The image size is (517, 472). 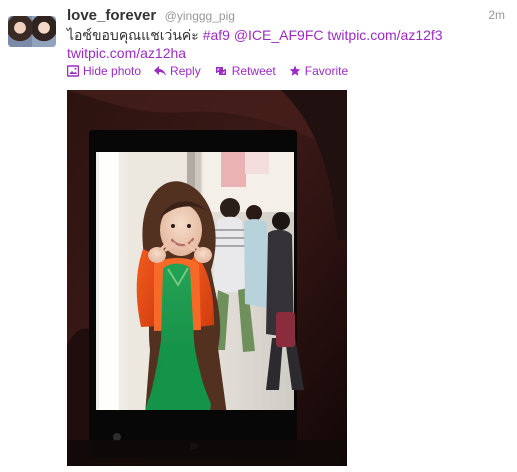 I want to click on hide-photo-button: Hide photo, so click(x=104, y=71).